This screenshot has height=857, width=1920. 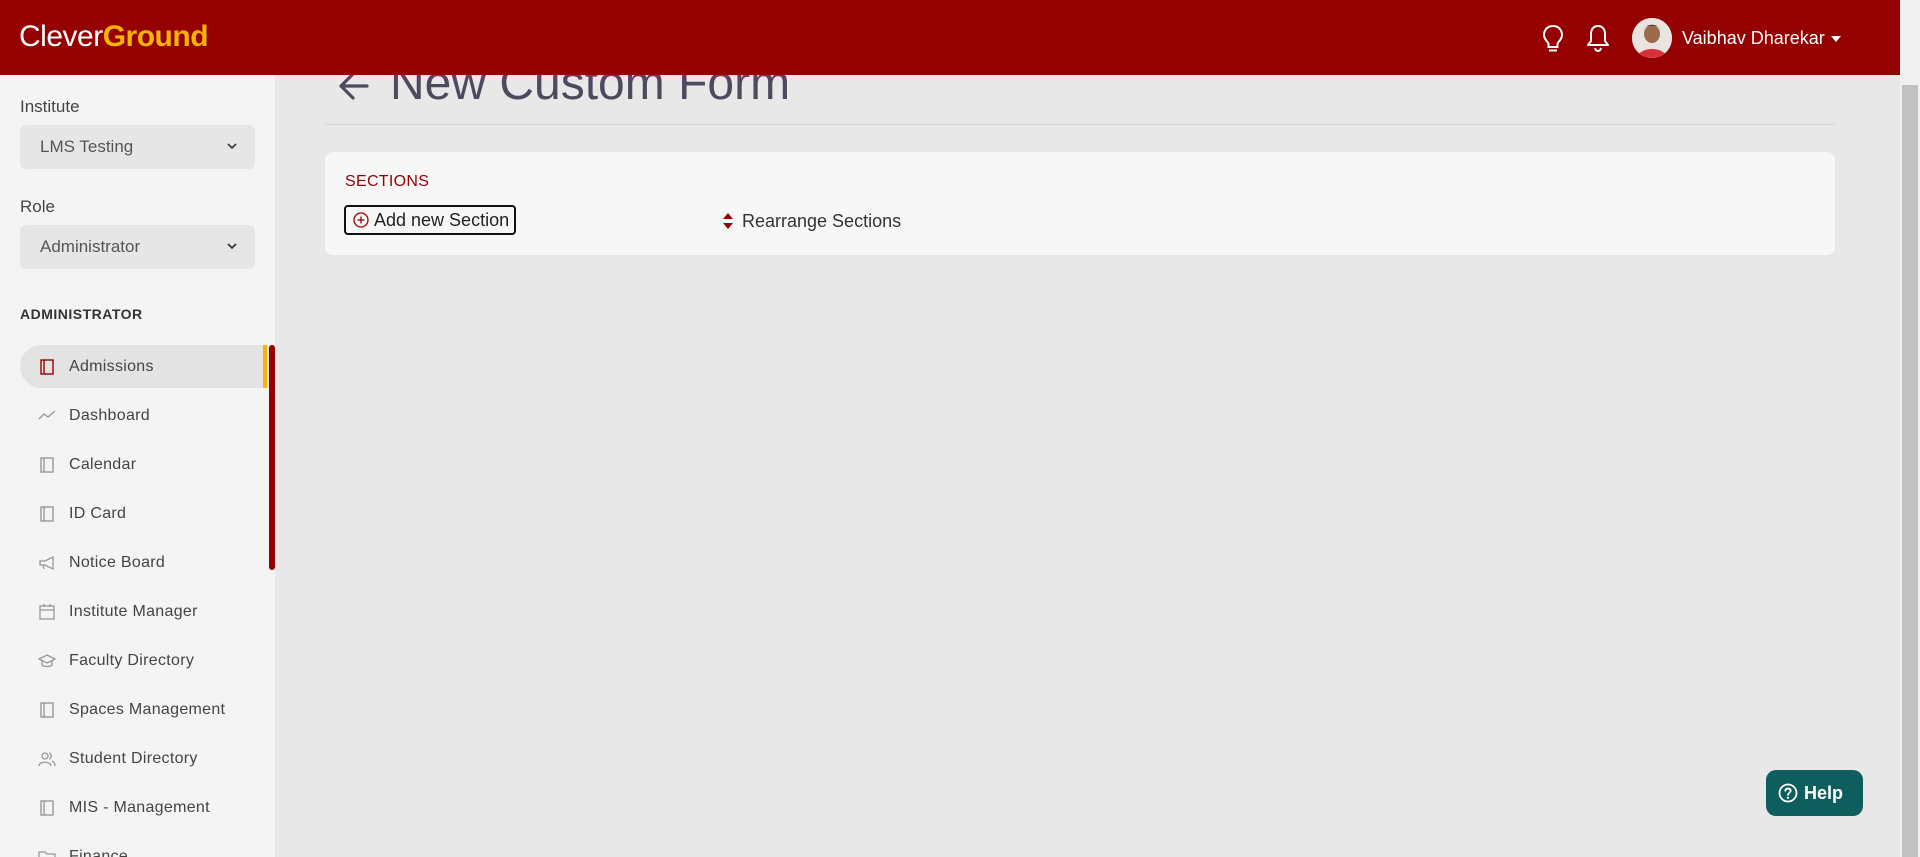 What do you see at coordinates (132, 660) in the screenshot?
I see `sidebar-item-label: Faculty Directory` at bounding box center [132, 660].